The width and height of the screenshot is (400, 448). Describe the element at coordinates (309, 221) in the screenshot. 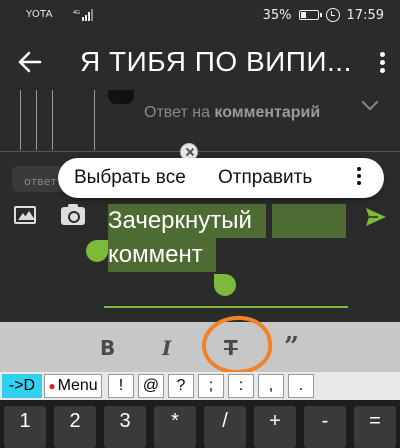

I see `selection-highlight` at that location.